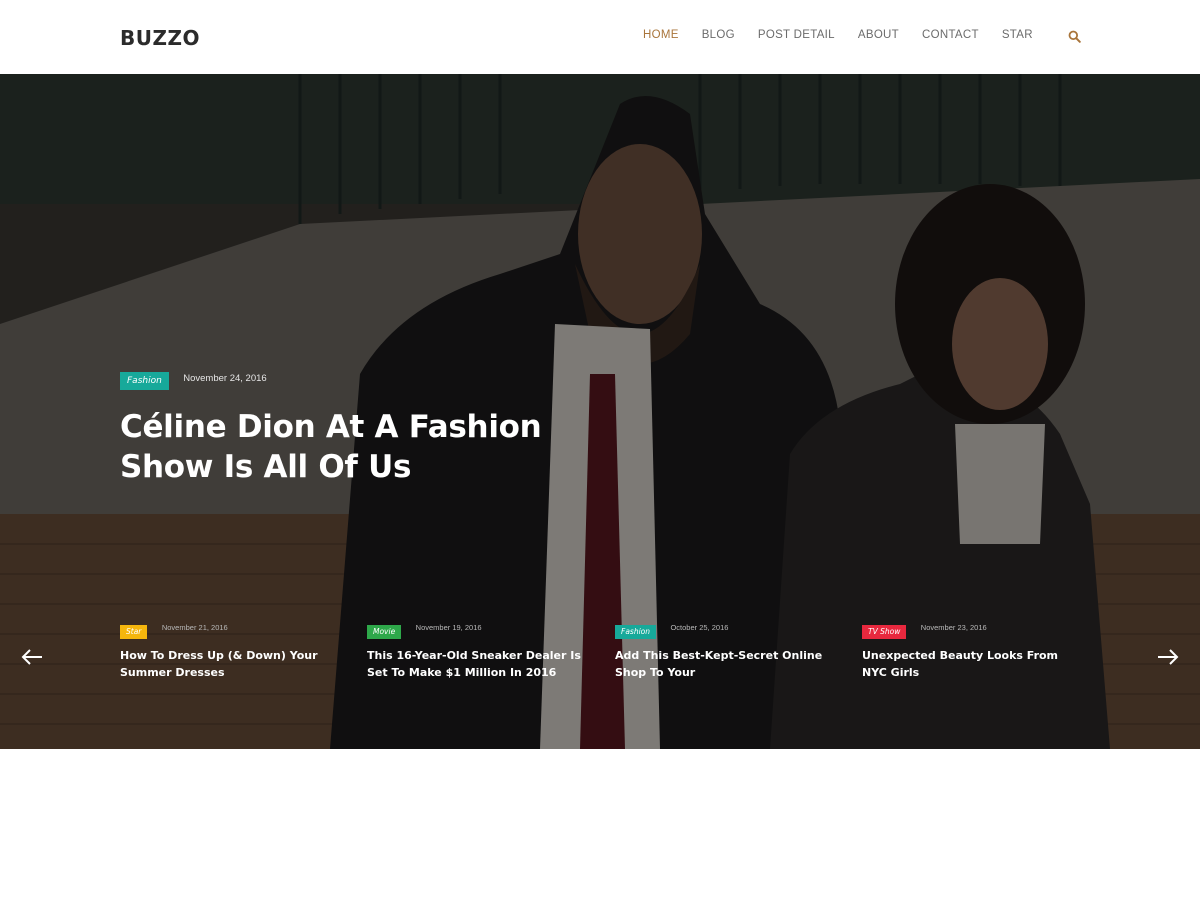  I want to click on main-nav: HOME BLOG POST DETAIL ABOUT CONTACT STAR, so click(849, 35).